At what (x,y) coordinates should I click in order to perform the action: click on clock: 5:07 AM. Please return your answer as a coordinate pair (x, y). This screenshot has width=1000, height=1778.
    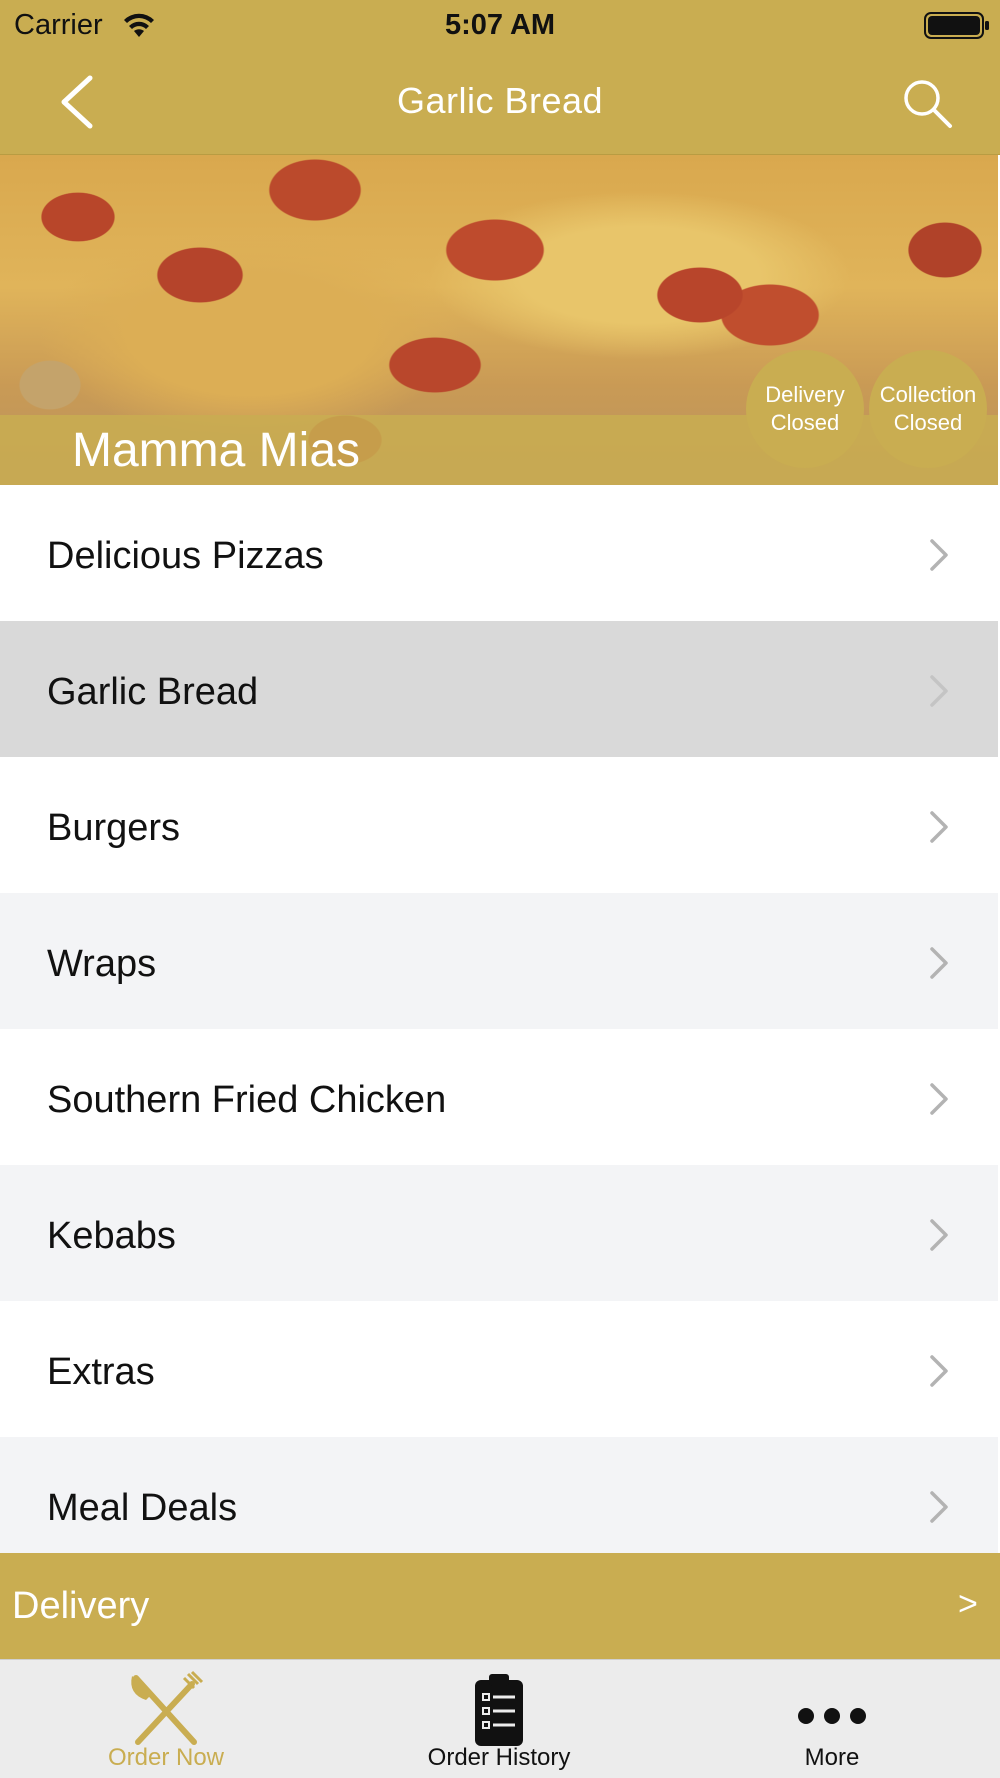
    Looking at the image, I should click on (500, 25).